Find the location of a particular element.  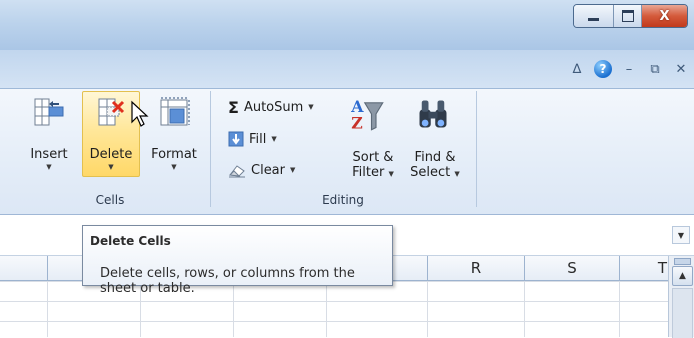

clear-button: Clear ▼ is located at coordinates (261, 170).